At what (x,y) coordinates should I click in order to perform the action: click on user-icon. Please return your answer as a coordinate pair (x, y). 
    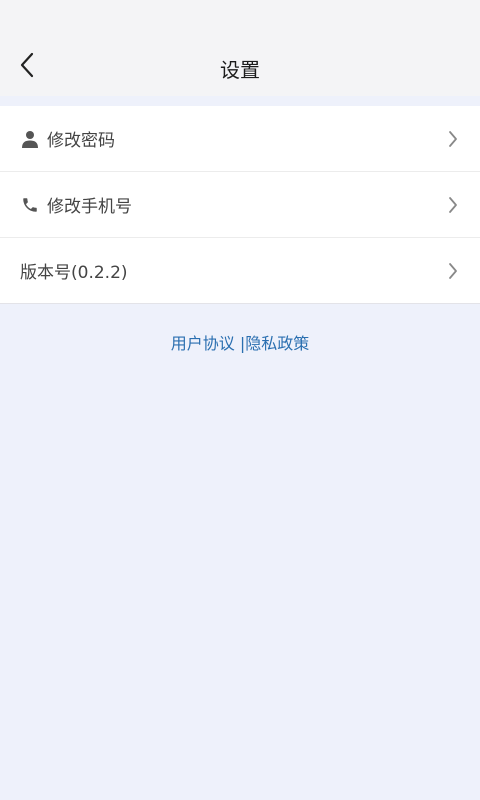
    Looking at the image, I should click on (30, 139).